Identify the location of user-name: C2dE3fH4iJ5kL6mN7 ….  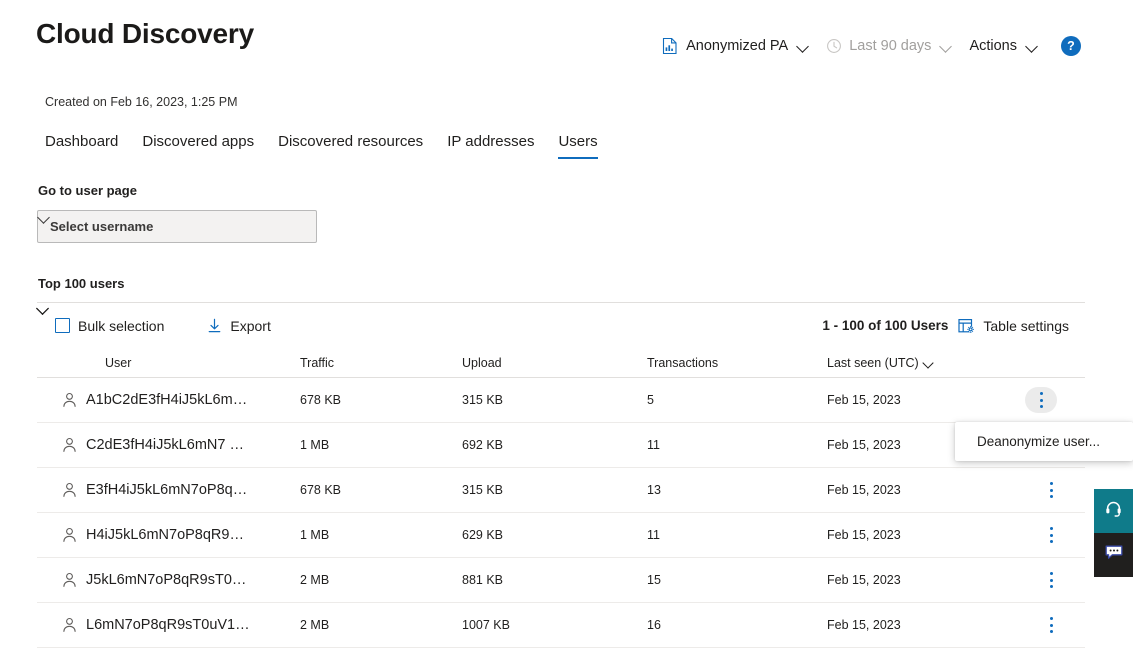
(165, 445).